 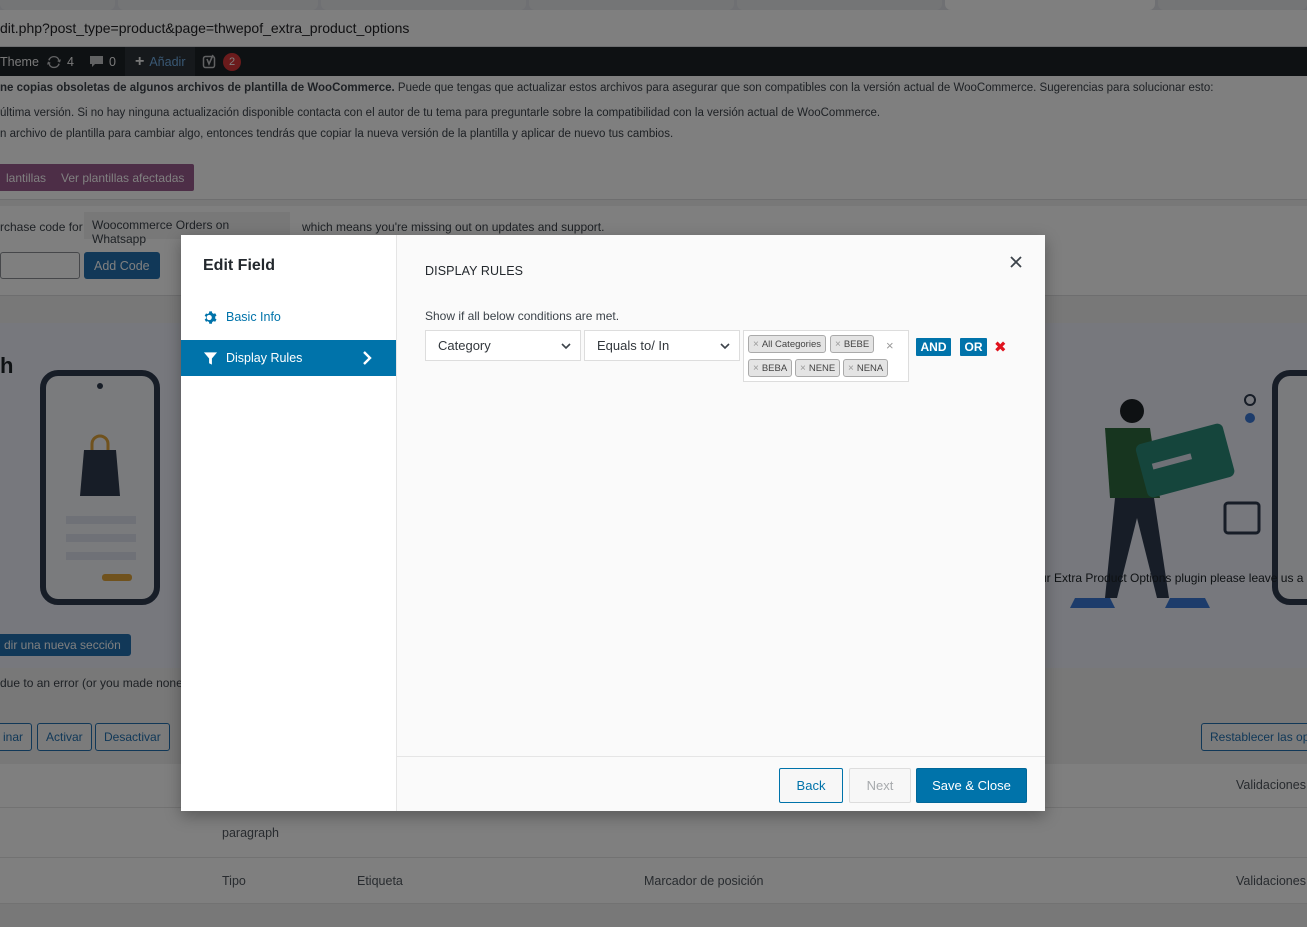 What do you see at coordinates (522, 316) in the screenshot?
I see `condition-description: Show if all below conditions are met.` at bounding box center [522, 316].